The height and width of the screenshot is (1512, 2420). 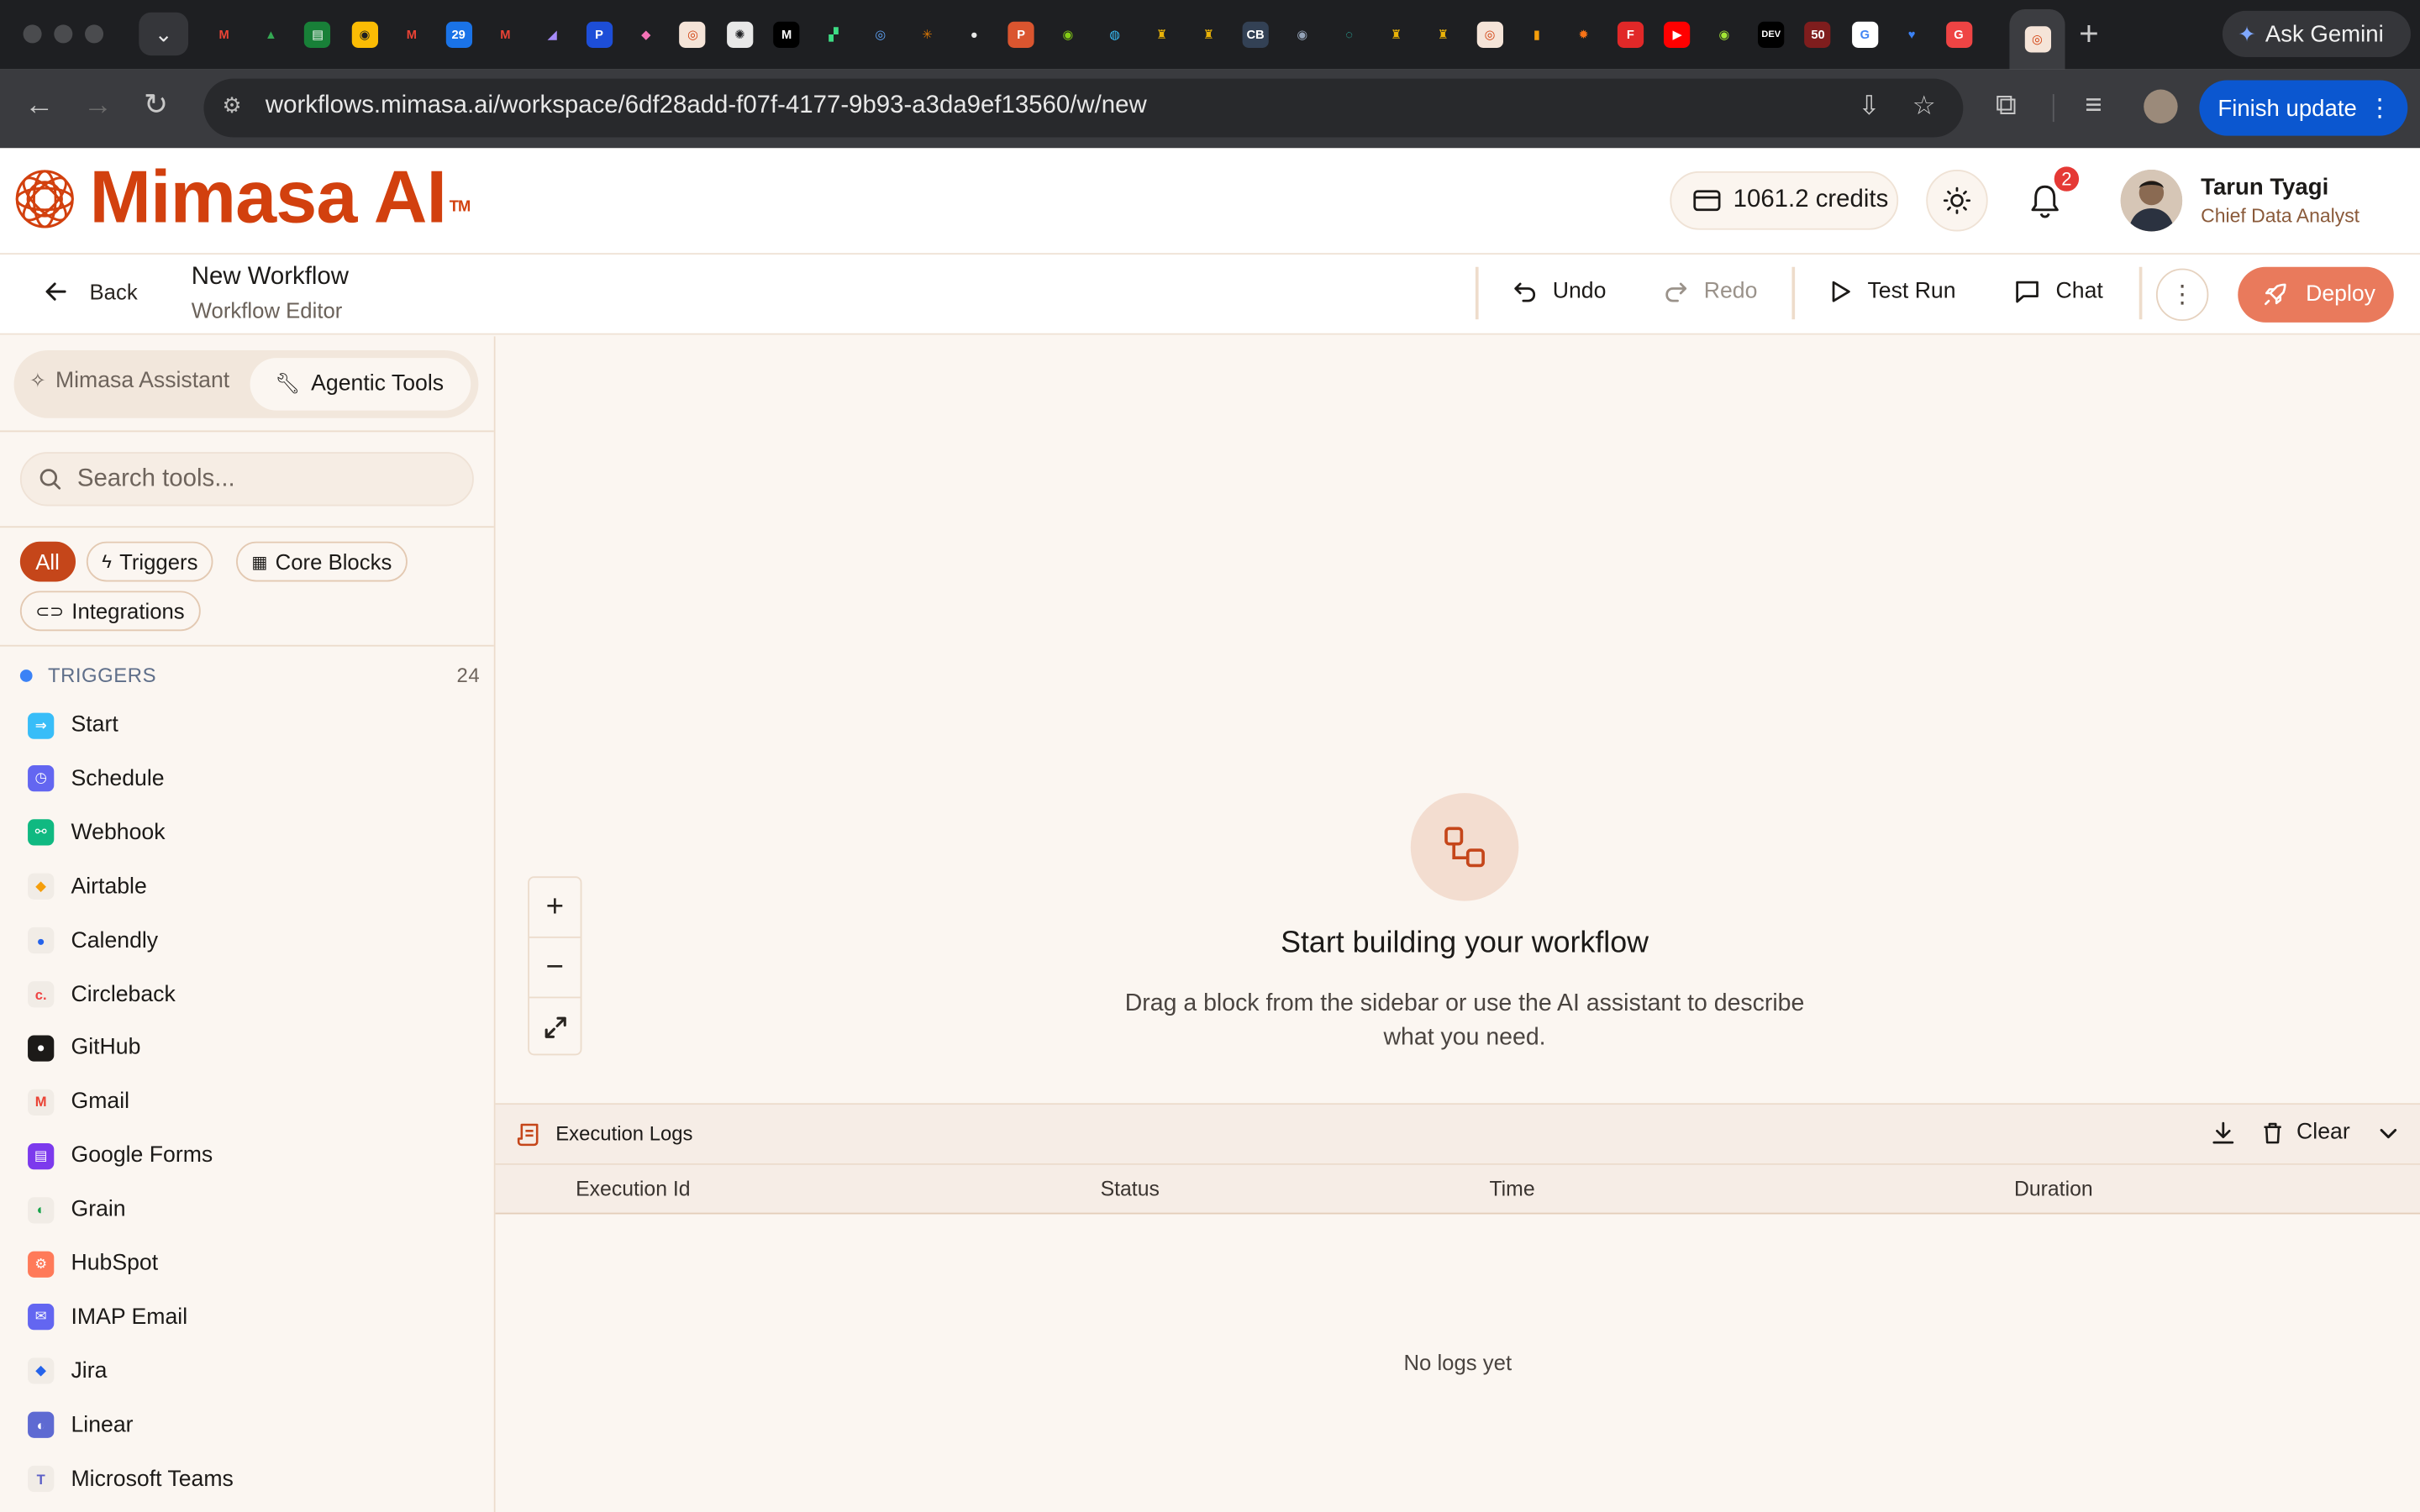 What do you see at coordinates (2037, 39) in the screenshot?
I see `active-tab: ◎` at bounding box center [2037, 39].